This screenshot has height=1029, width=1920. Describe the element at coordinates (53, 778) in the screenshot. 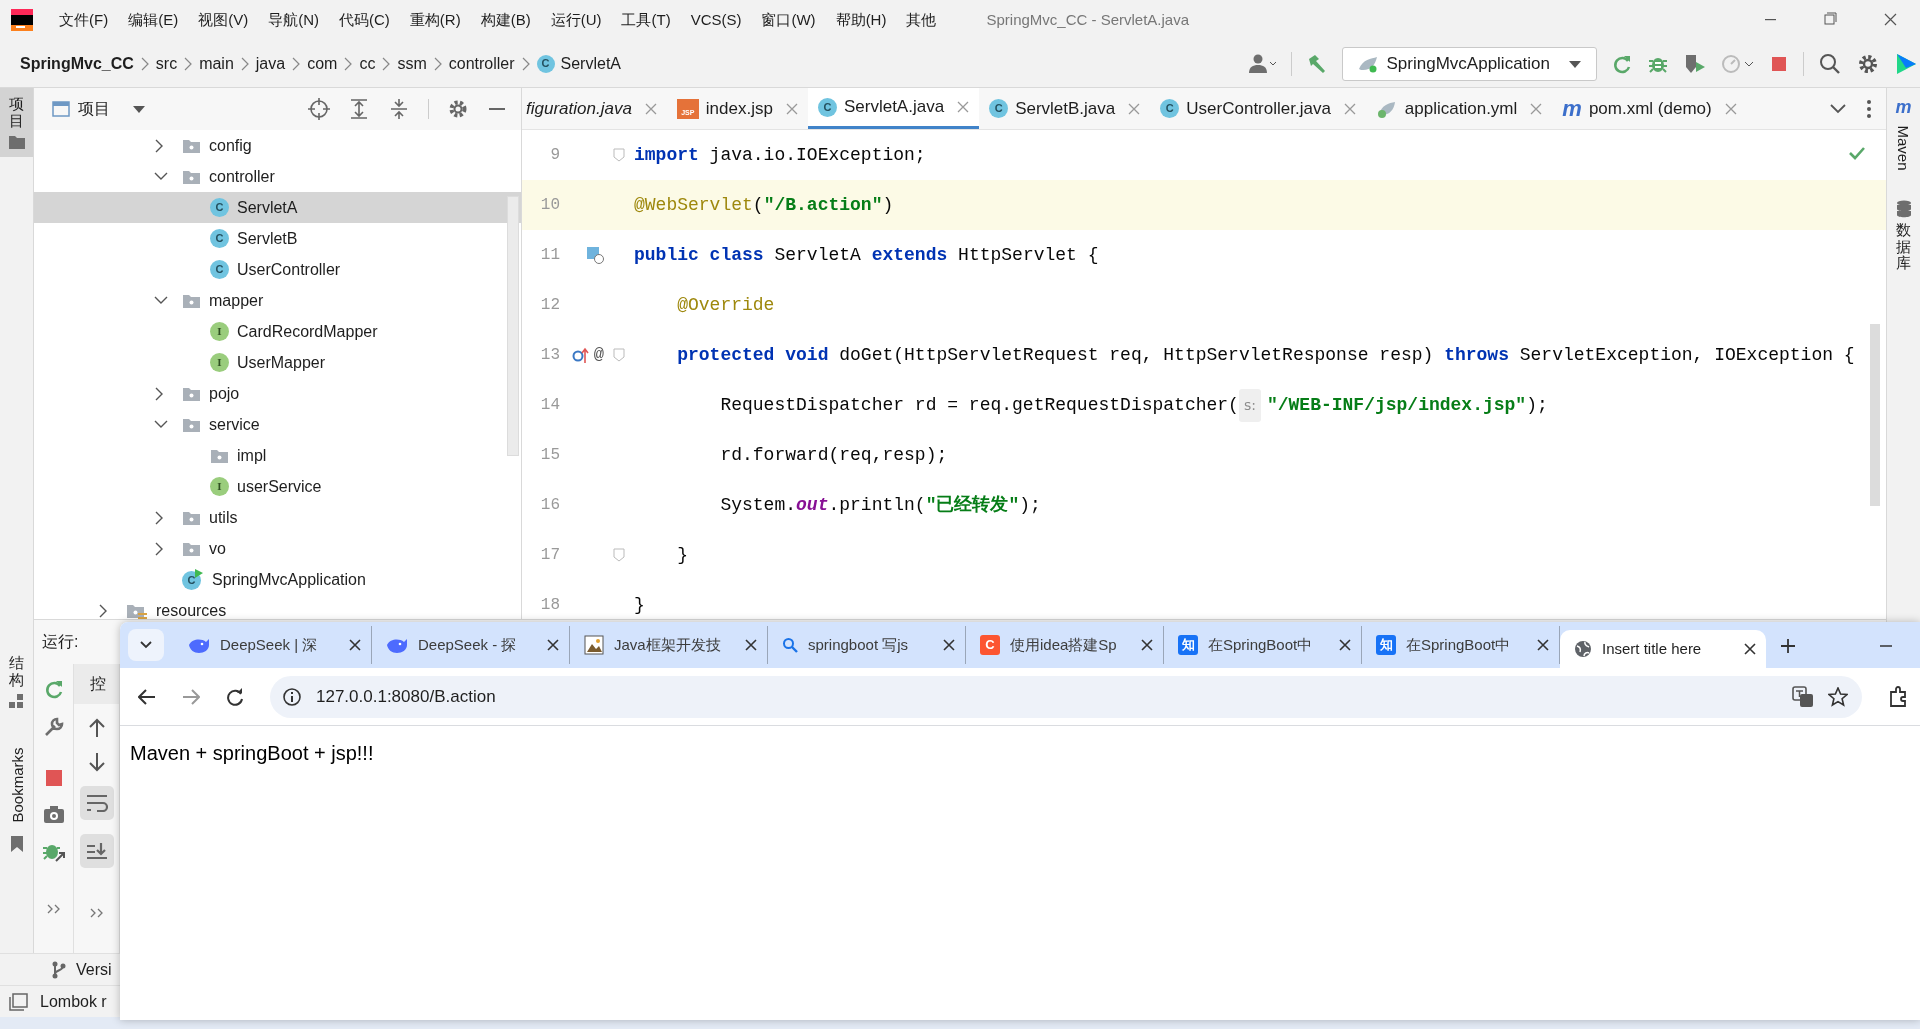

I see `stop-icon` at that location.